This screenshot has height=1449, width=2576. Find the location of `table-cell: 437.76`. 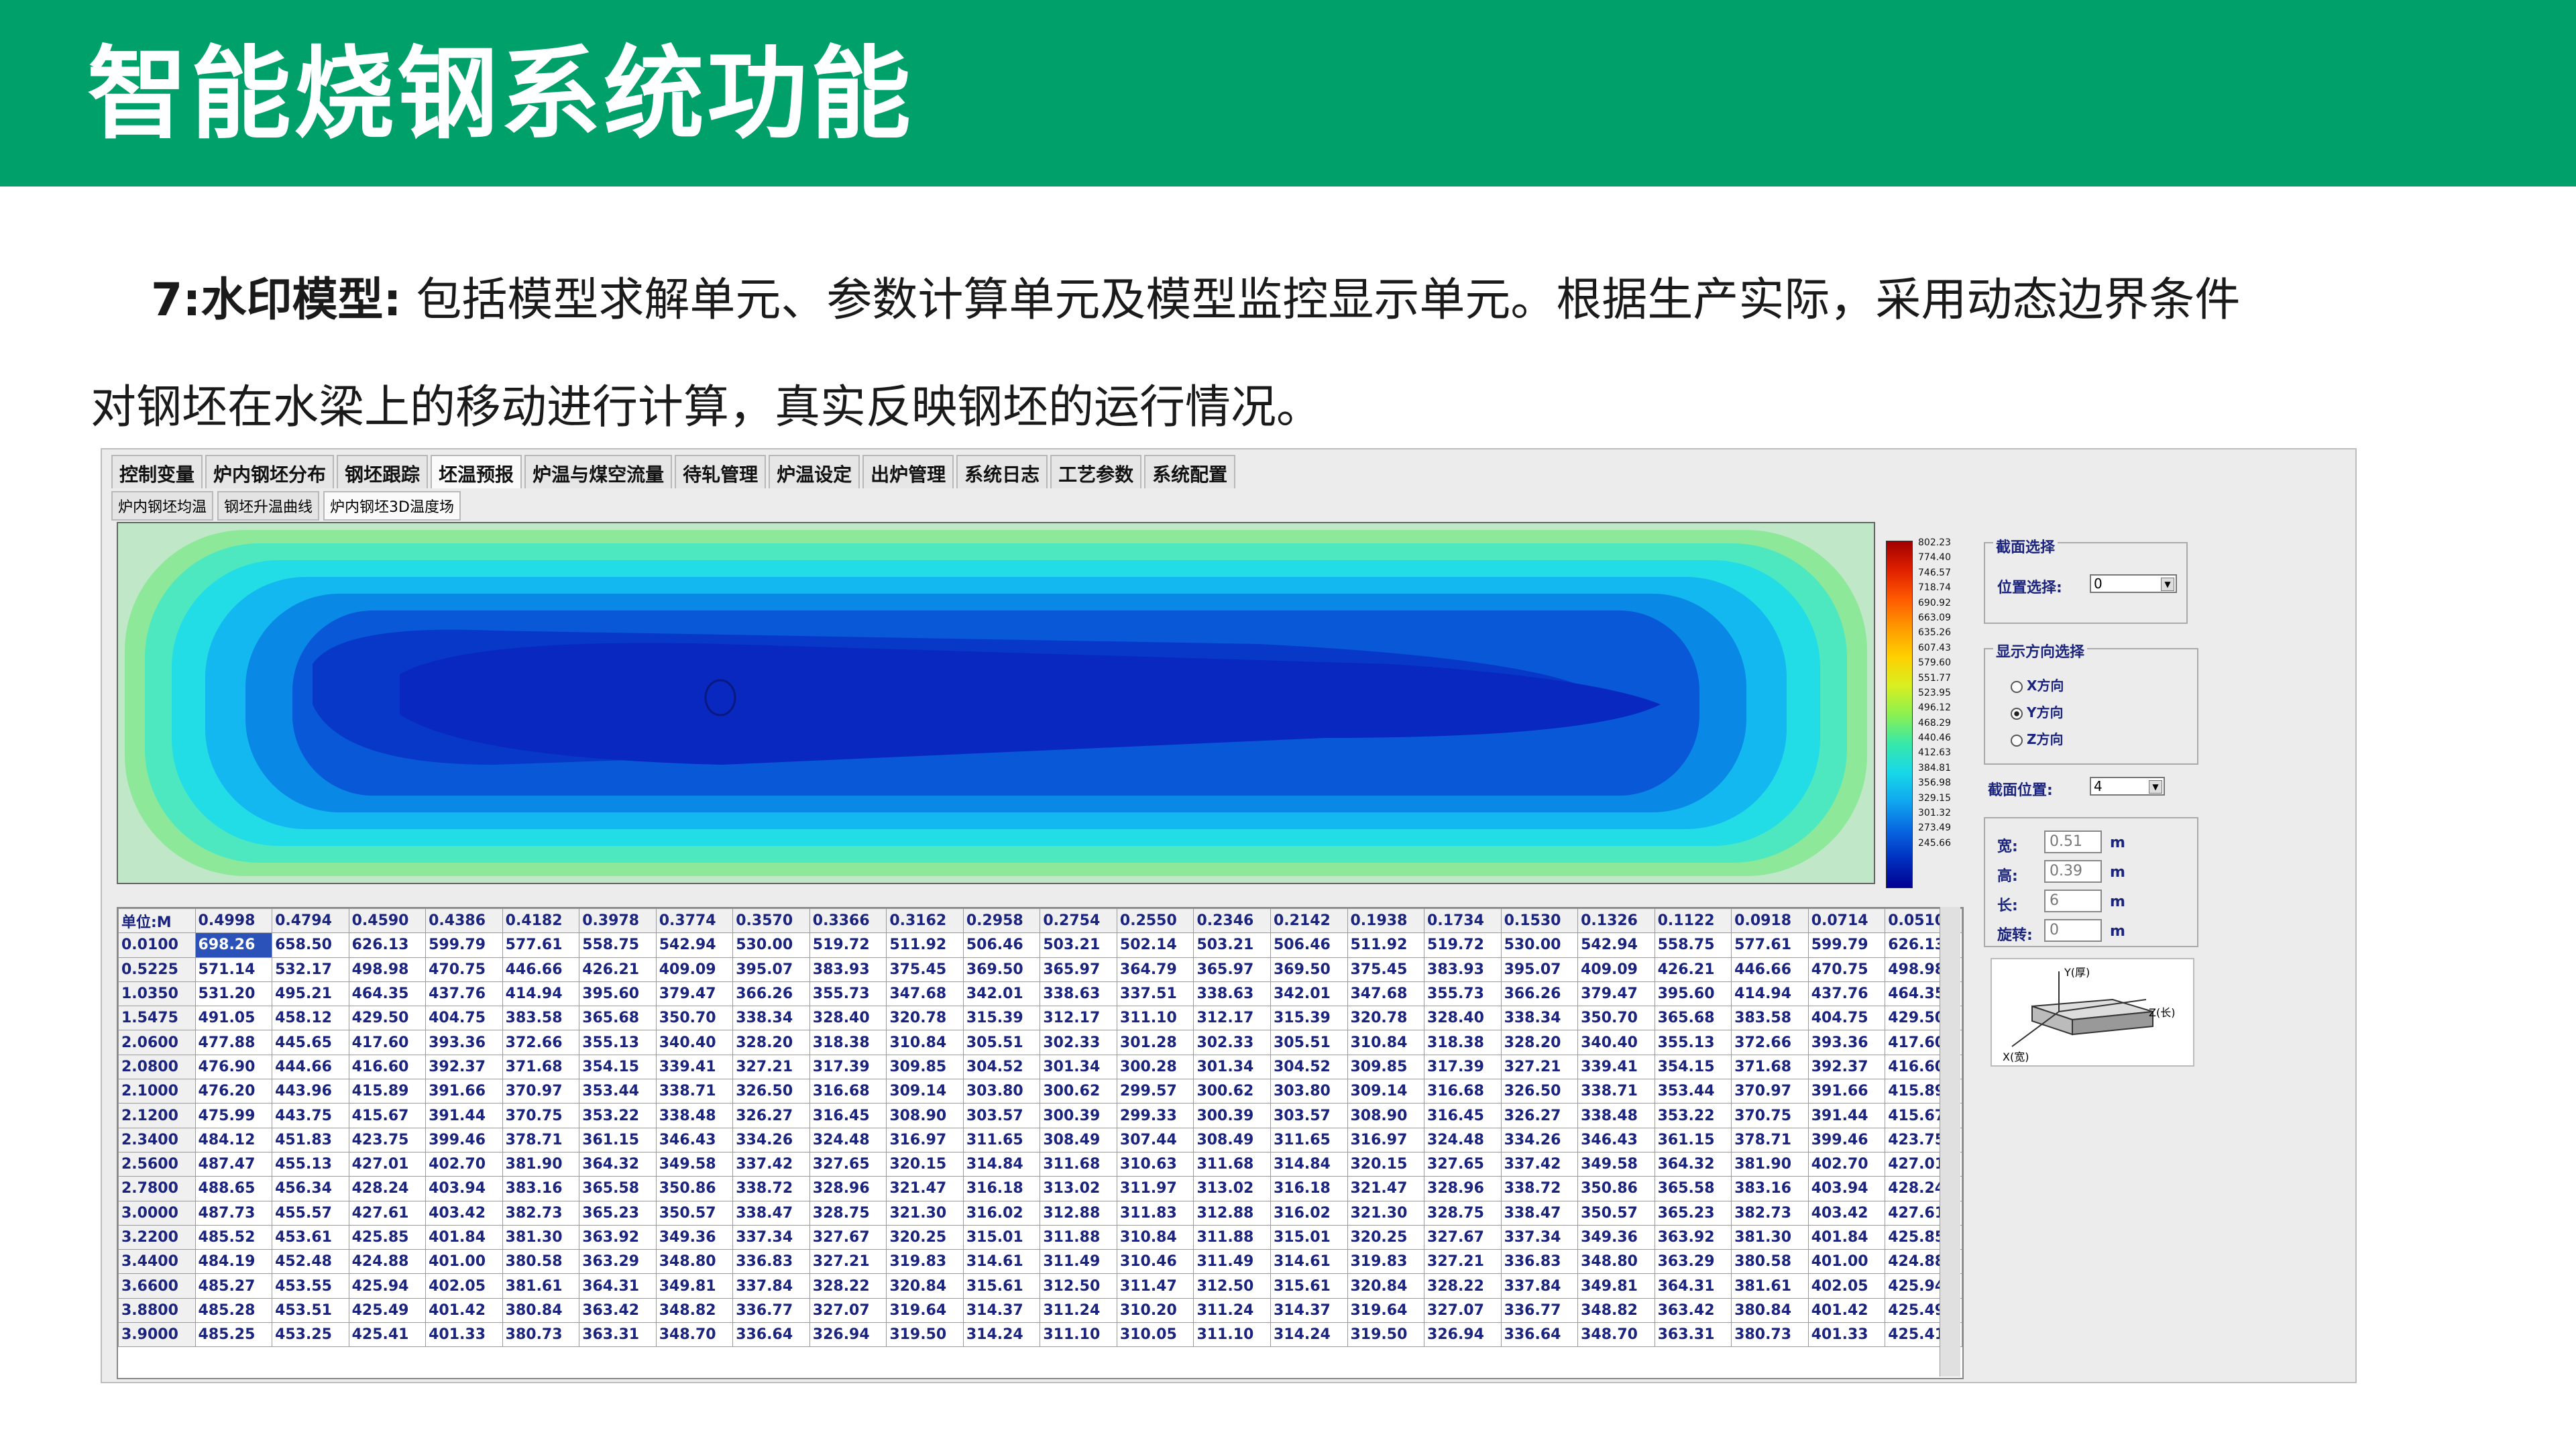

table-cell: 437.76 is located at coordinates (464, 994).